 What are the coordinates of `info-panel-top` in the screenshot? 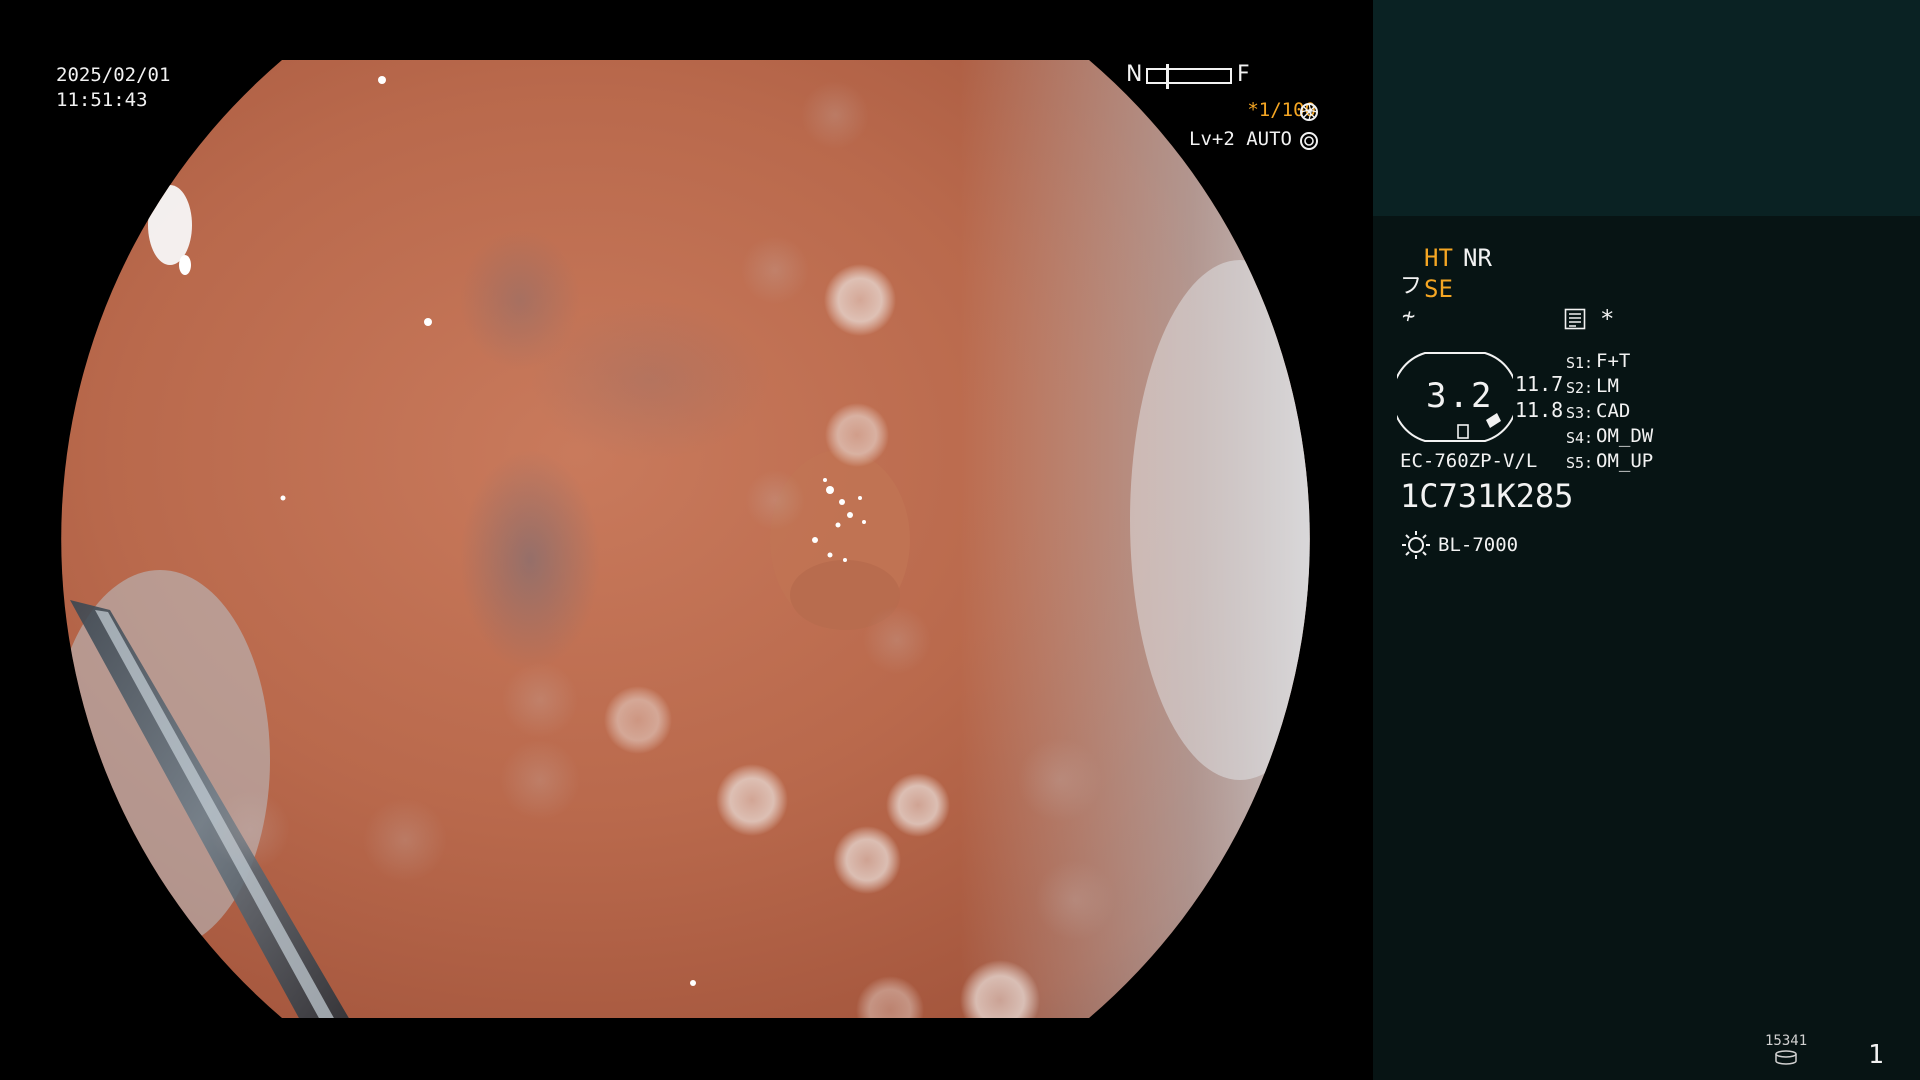 It's located at (1646, 108).